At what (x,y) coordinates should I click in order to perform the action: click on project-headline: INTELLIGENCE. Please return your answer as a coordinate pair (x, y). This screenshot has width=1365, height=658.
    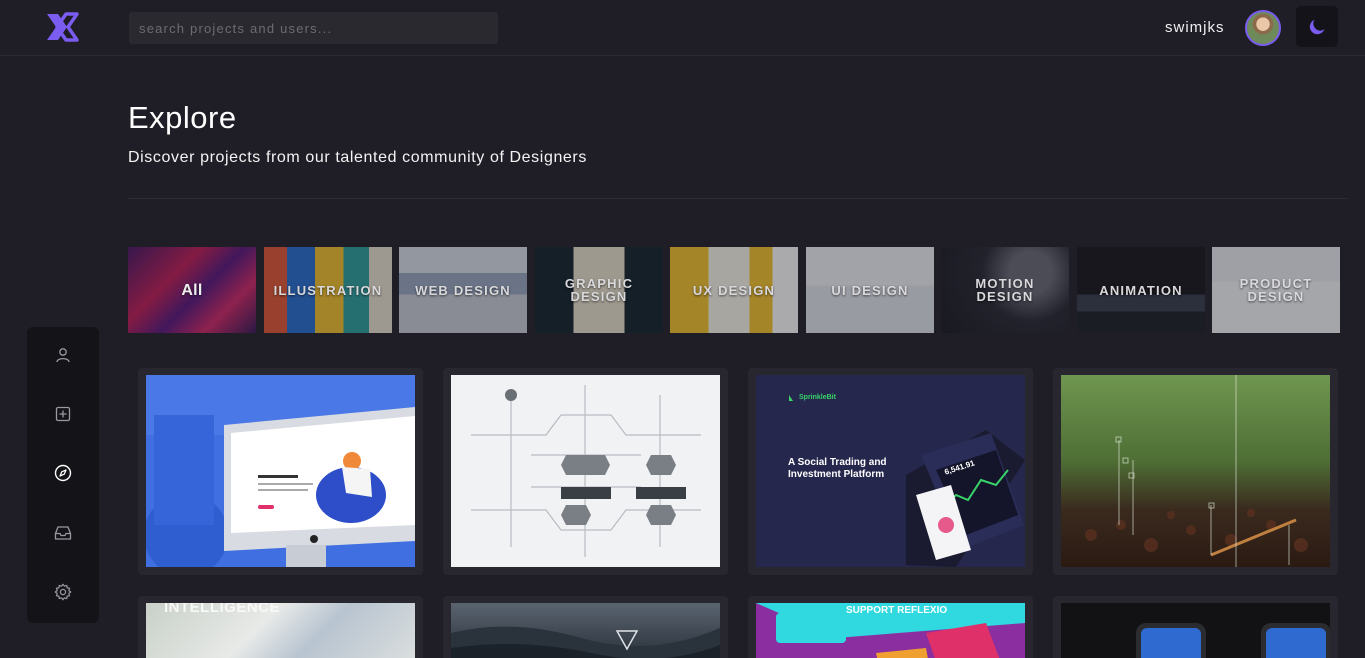
    Looking at the image, I should click on (222, 609).